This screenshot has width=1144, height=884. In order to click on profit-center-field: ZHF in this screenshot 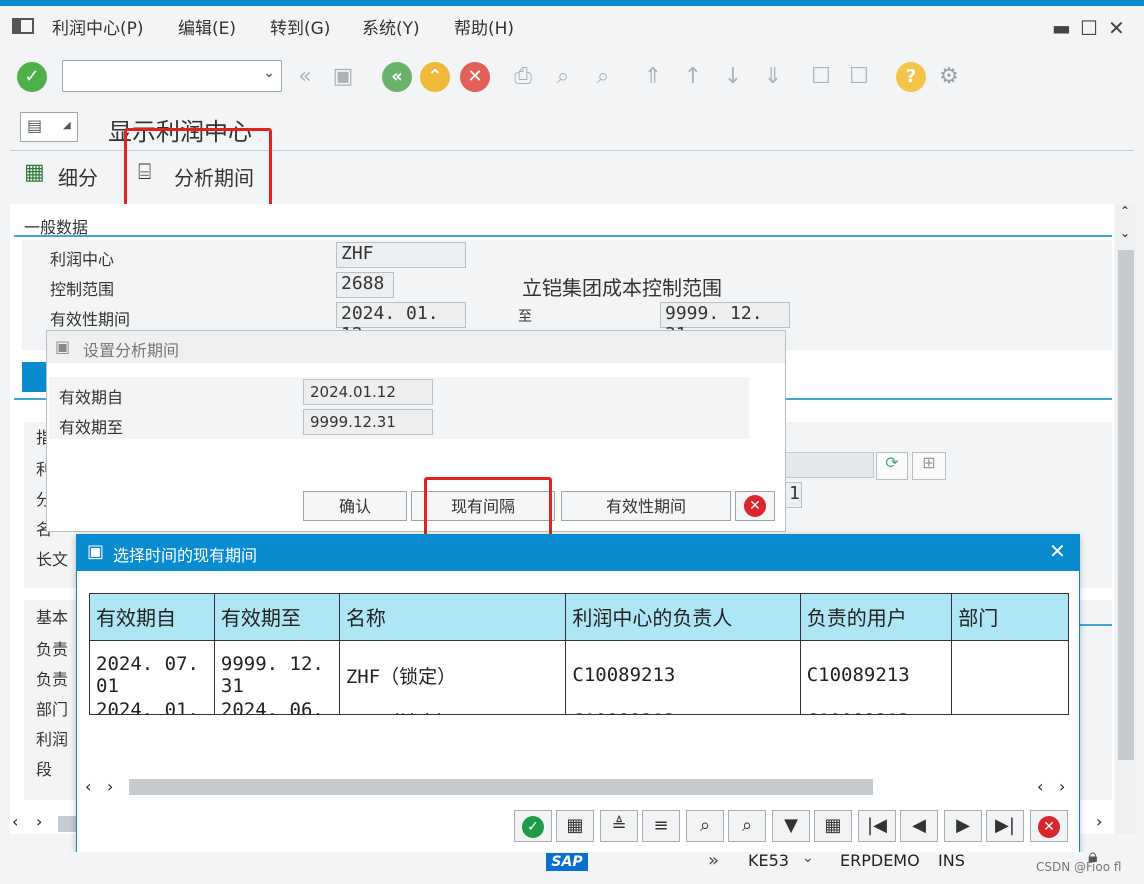, I will do `click(401, 255)`.